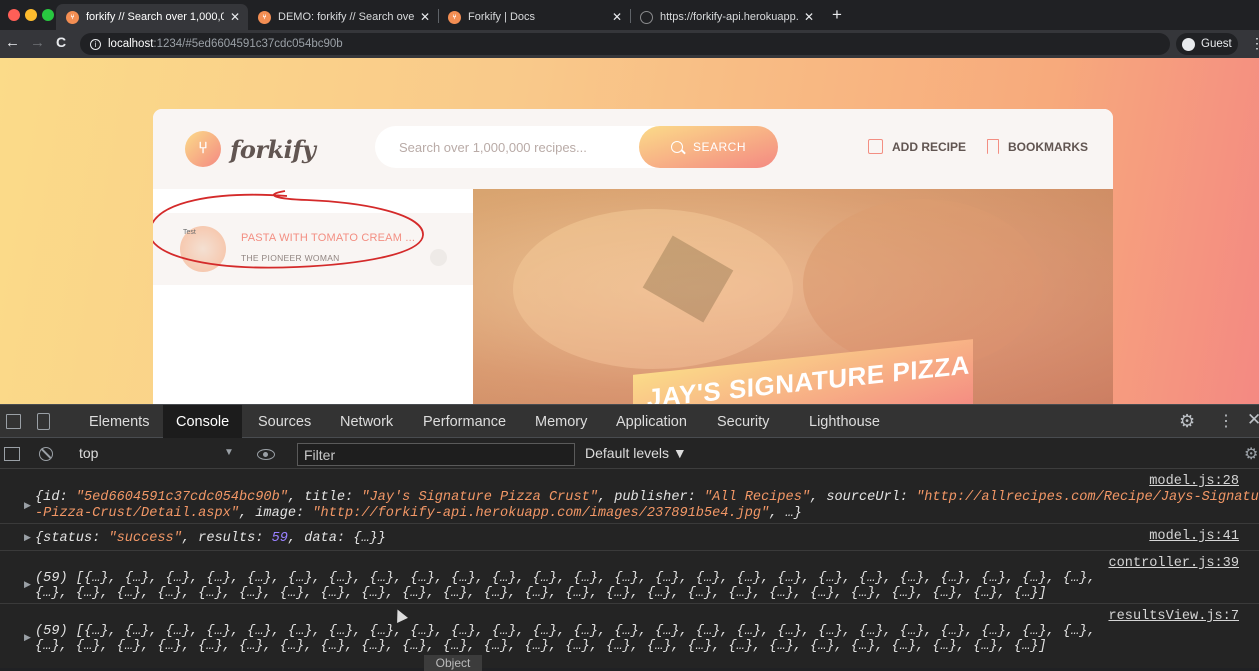 The image size is (1259, 671). Describe the element at coordinates (346, 17) in the screenshot. I see `tab-title: DEMO: forkify // Search over 1,` at that location.